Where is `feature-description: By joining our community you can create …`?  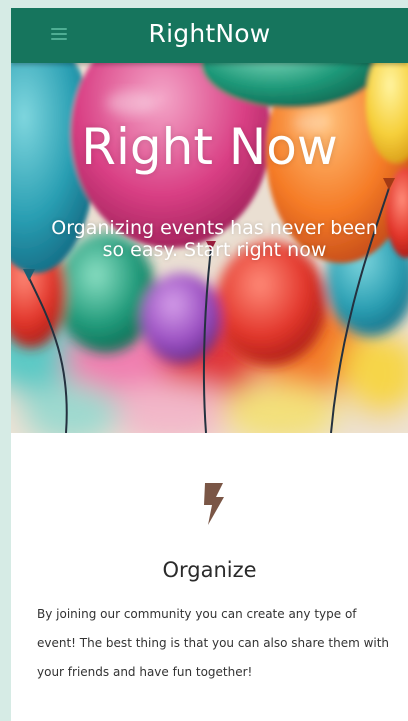 feature-description: By joining our community you can create … is located at coordinates (213, 643).